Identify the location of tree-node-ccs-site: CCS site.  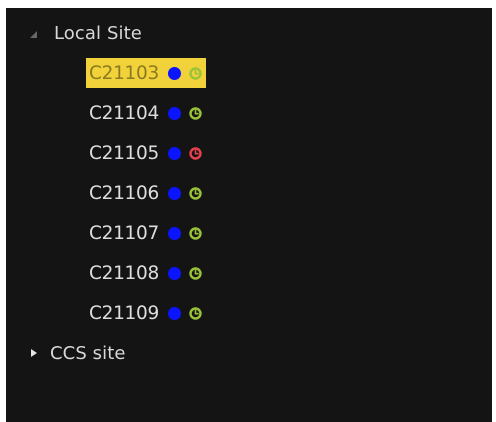
(77, 353).